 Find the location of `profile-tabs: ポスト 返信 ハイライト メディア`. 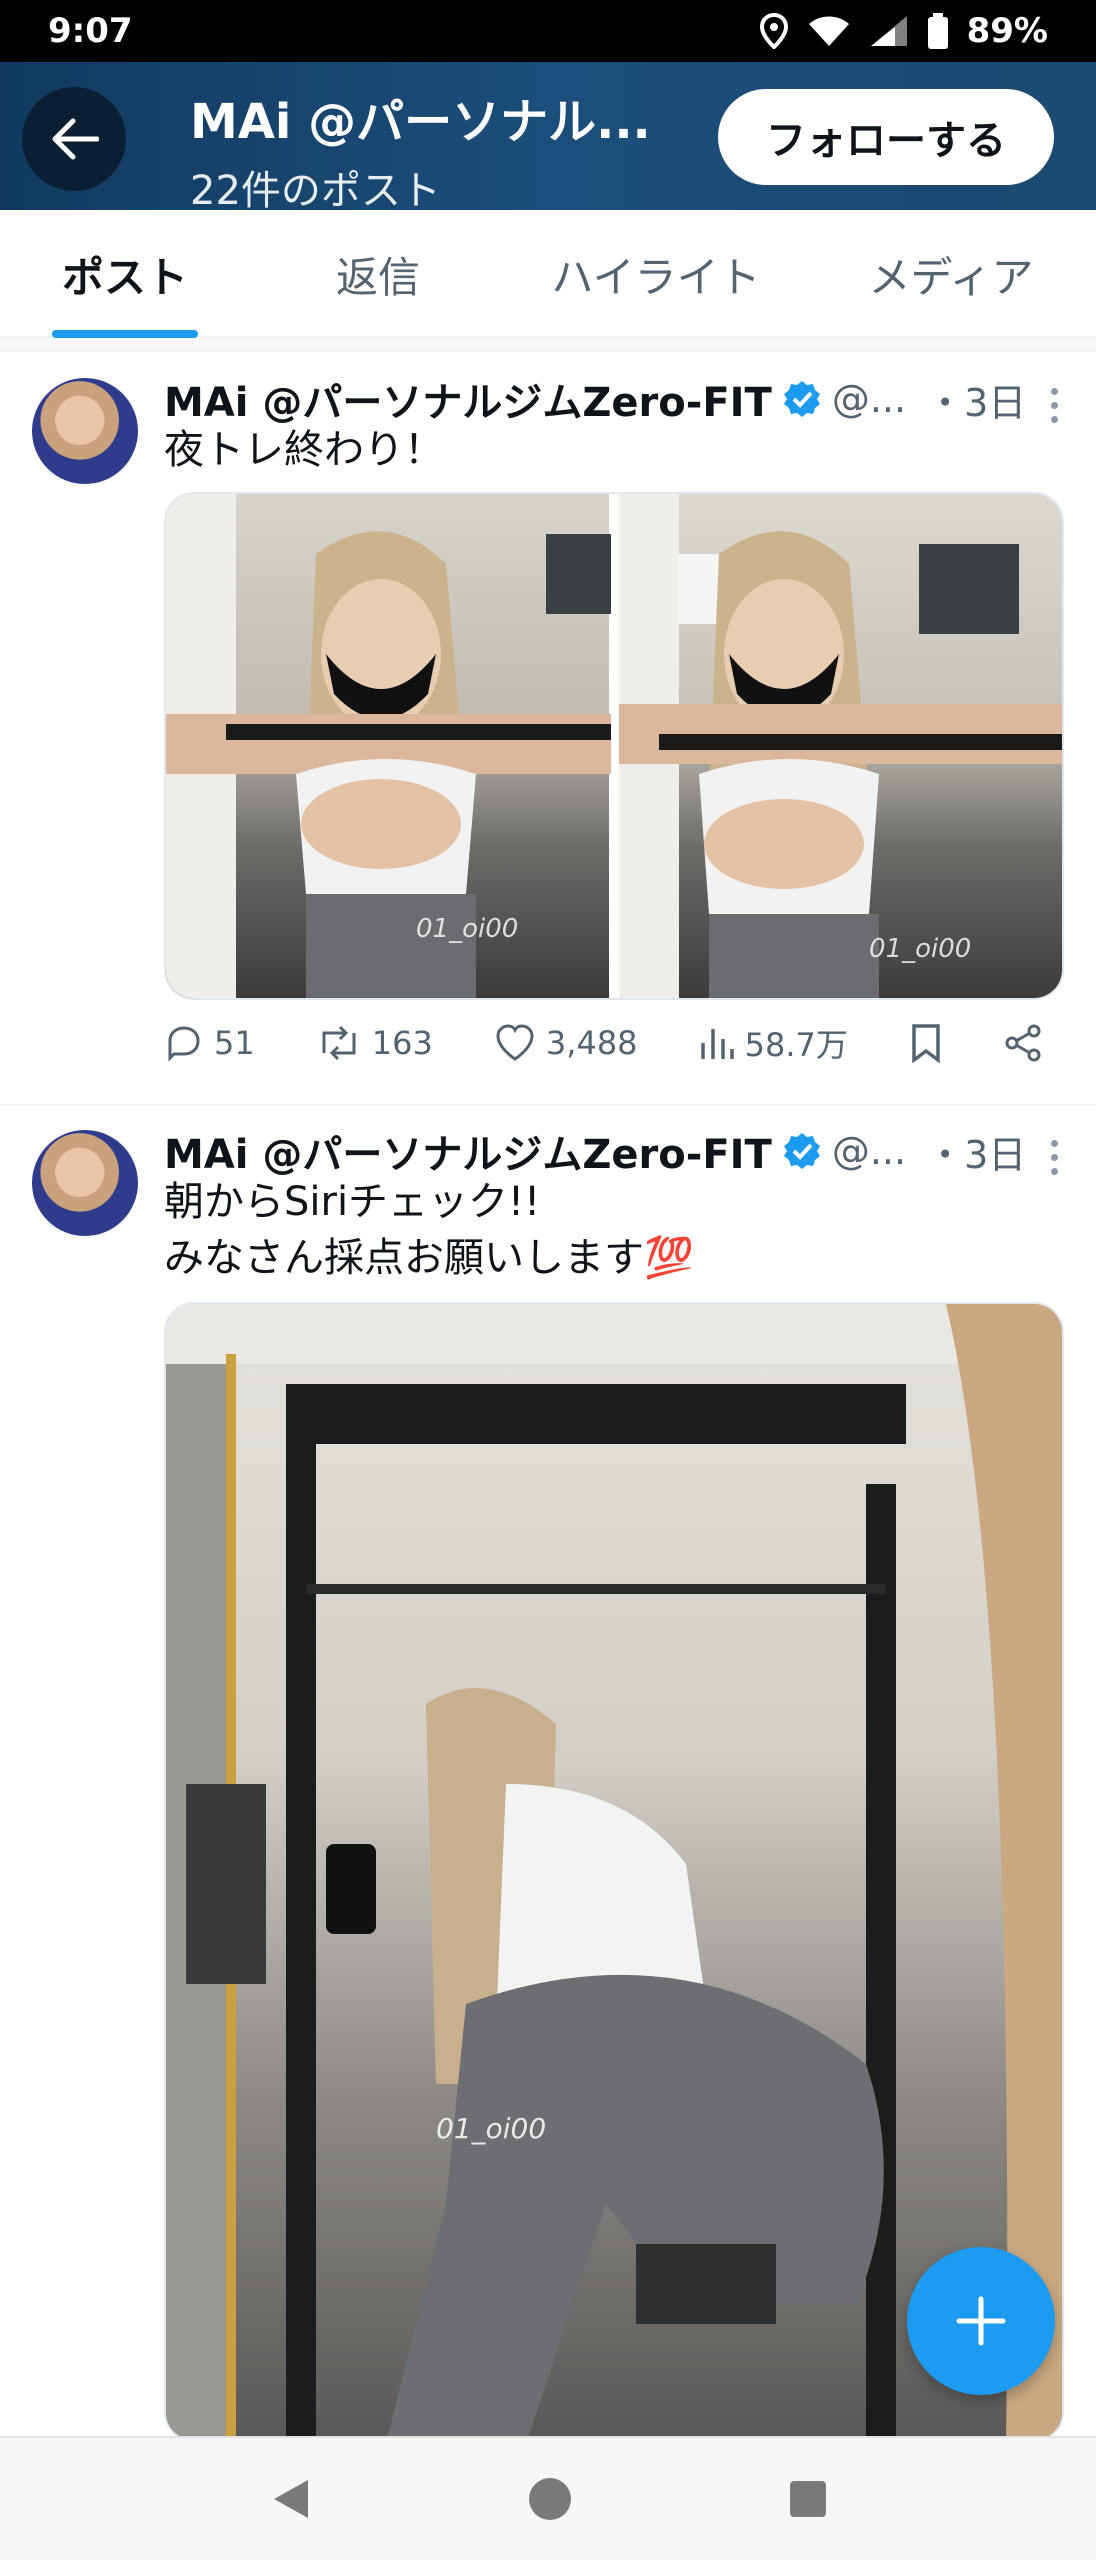

profile-tabs: ポスト 返信 ハイライト メディア is located at coordinates (548, 274).